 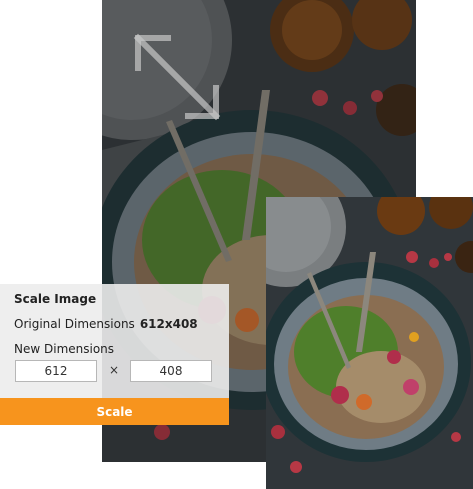 I want to click on width-input, so click(x=56, y=371).